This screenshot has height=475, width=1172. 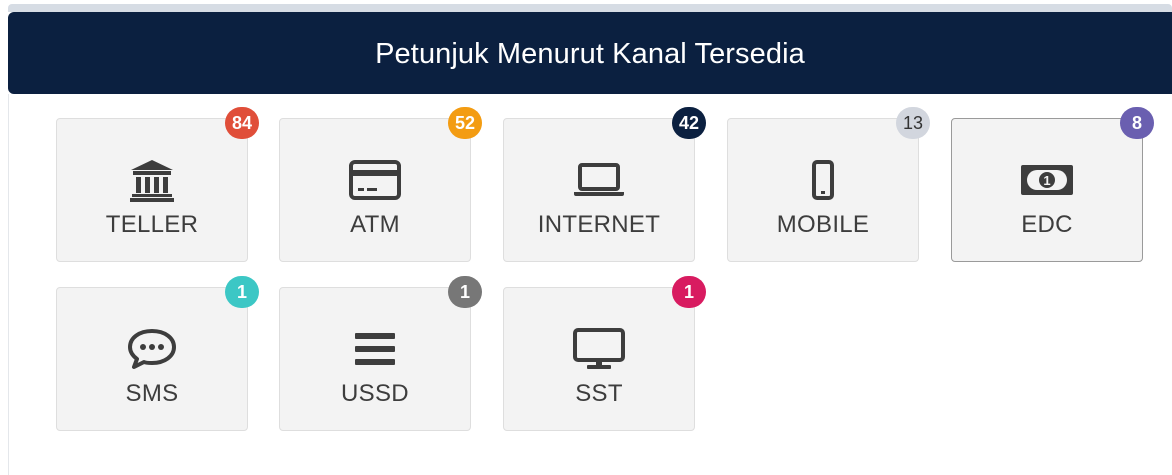 I want to click on channel-tile-sms: SMS 1, so click(x=157, y=353).